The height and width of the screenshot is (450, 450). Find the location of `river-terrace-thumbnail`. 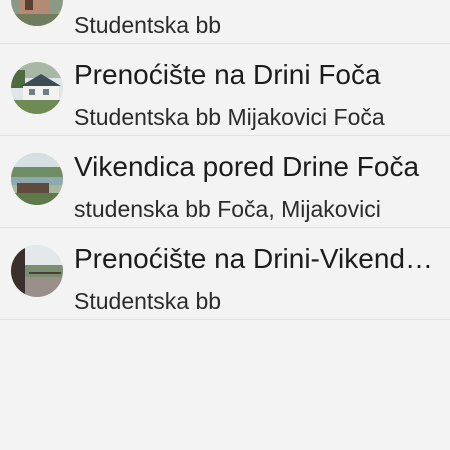

river-terrace-thumbnail is located at coordinates (37, 179).